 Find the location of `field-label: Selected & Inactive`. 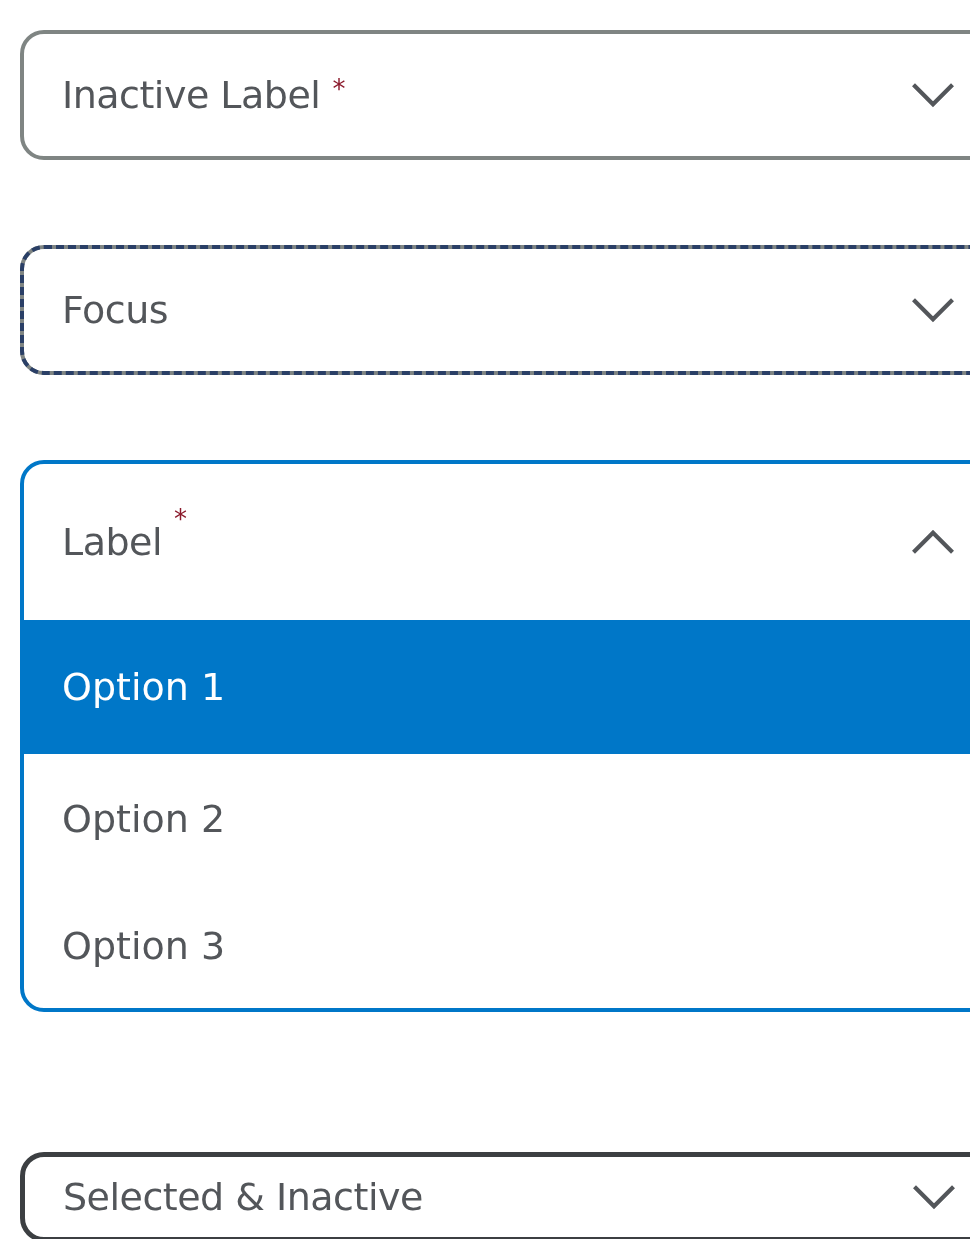

field-label: Selected & Inactive is located at coordinates (243, 1197).